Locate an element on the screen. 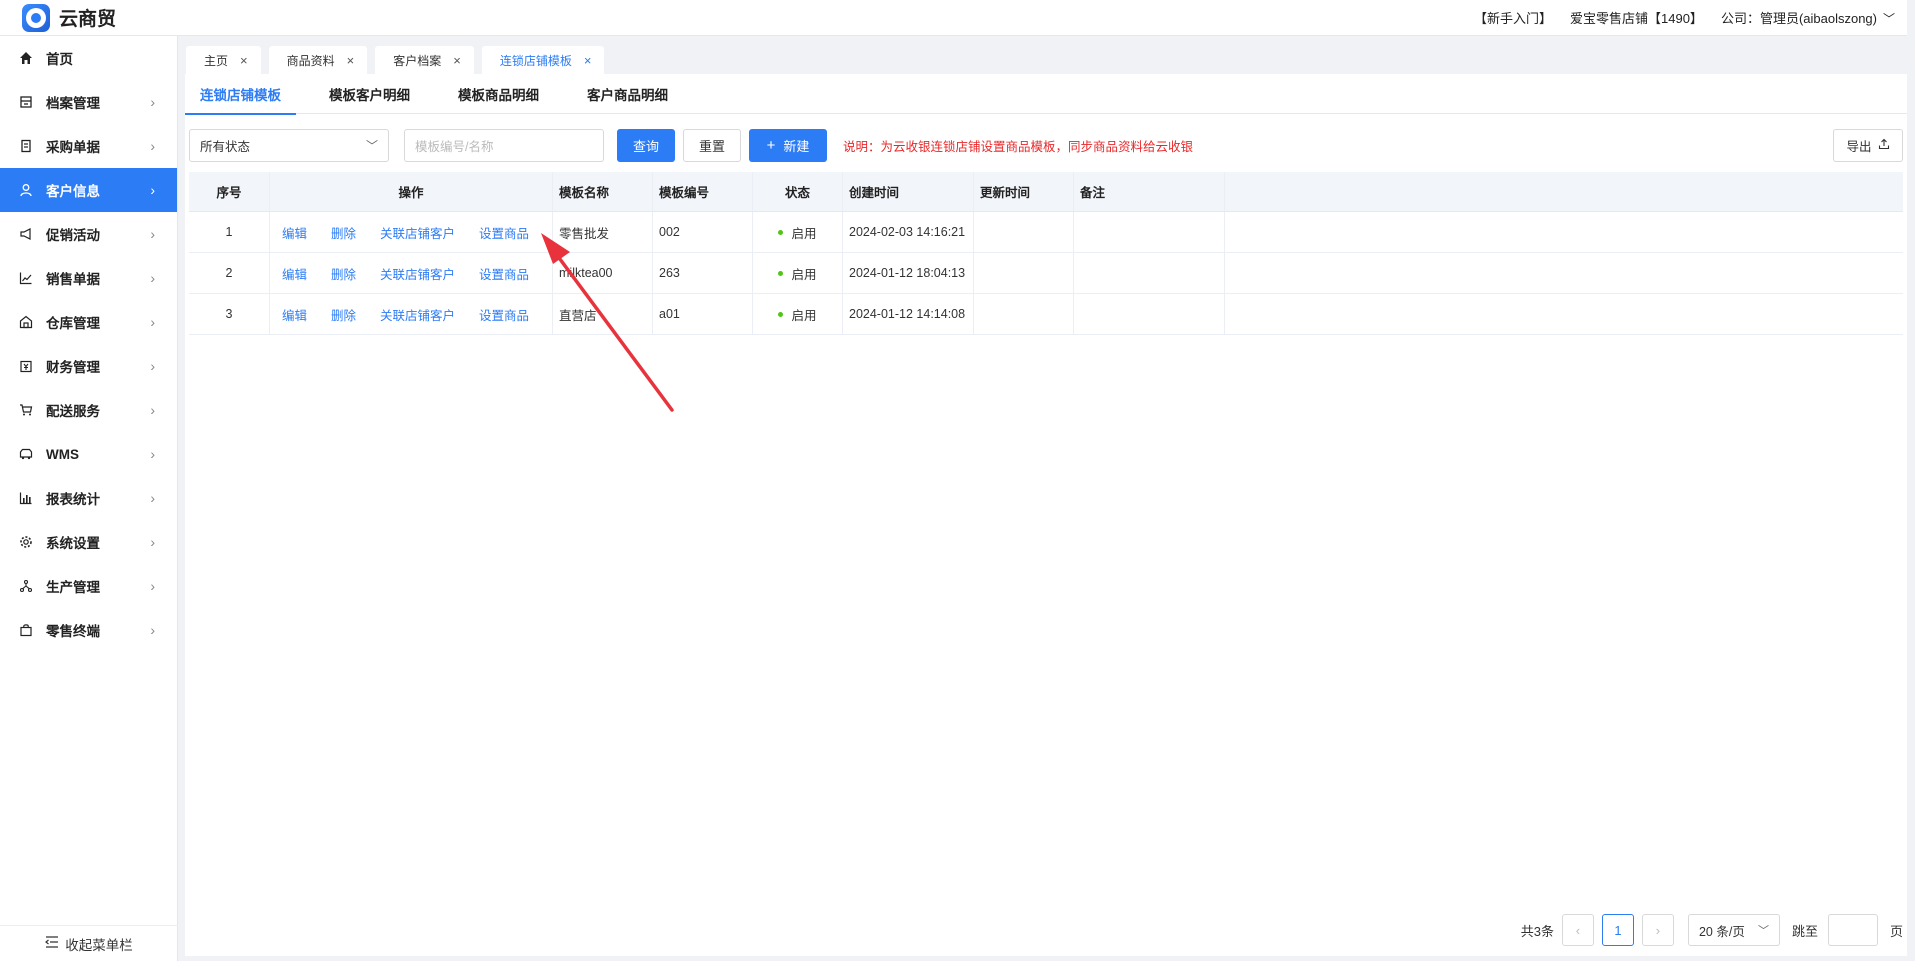 Image resolution: width=1915 pixels, height=961 pixels. sidebar-item-delivery: 配送服务 › is located at coordinates (88, 410).